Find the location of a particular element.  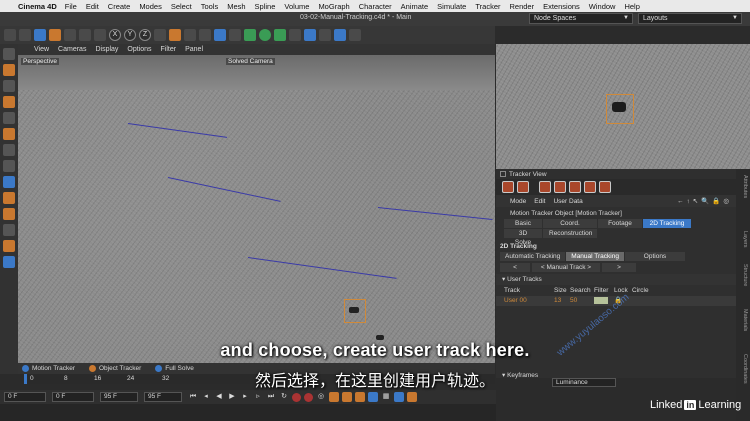

menu-extensions: Extensions is located at coordinates (561, 6).